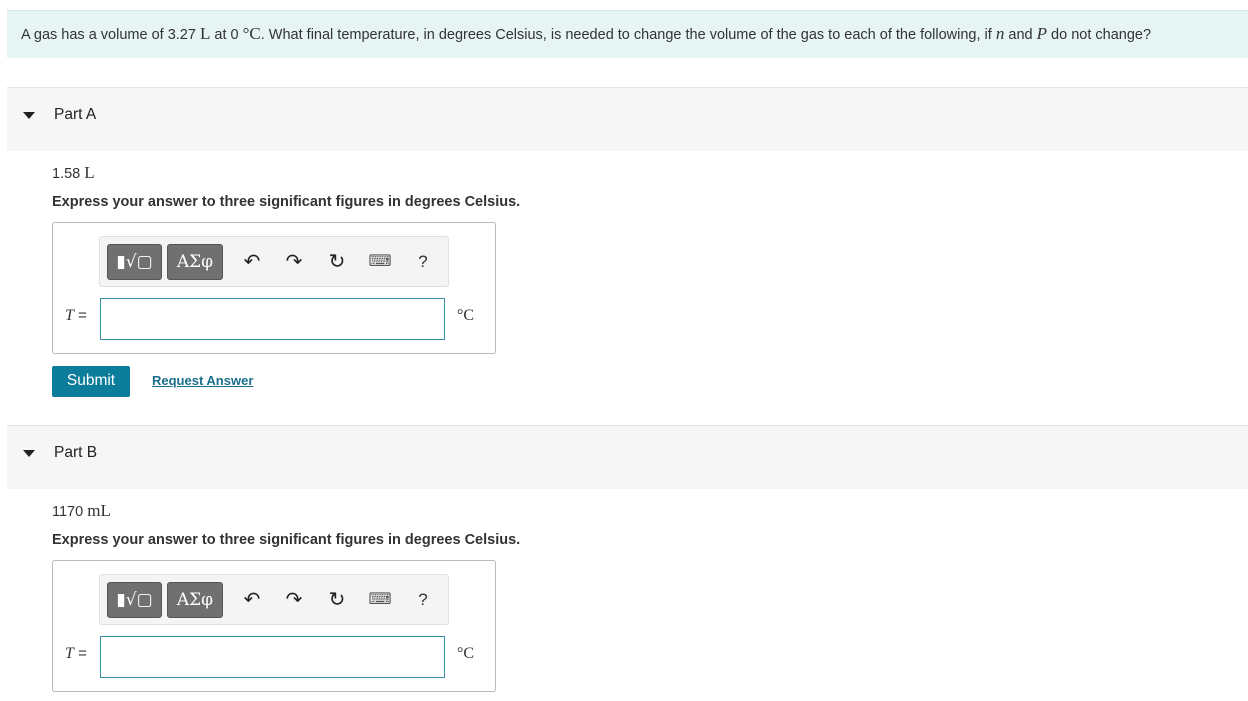 The width and height of the screenshot is (1248, 701). Describe the element at coordinates (91, 381) in the screenshot. I see `submit-button: Submit` at that location.